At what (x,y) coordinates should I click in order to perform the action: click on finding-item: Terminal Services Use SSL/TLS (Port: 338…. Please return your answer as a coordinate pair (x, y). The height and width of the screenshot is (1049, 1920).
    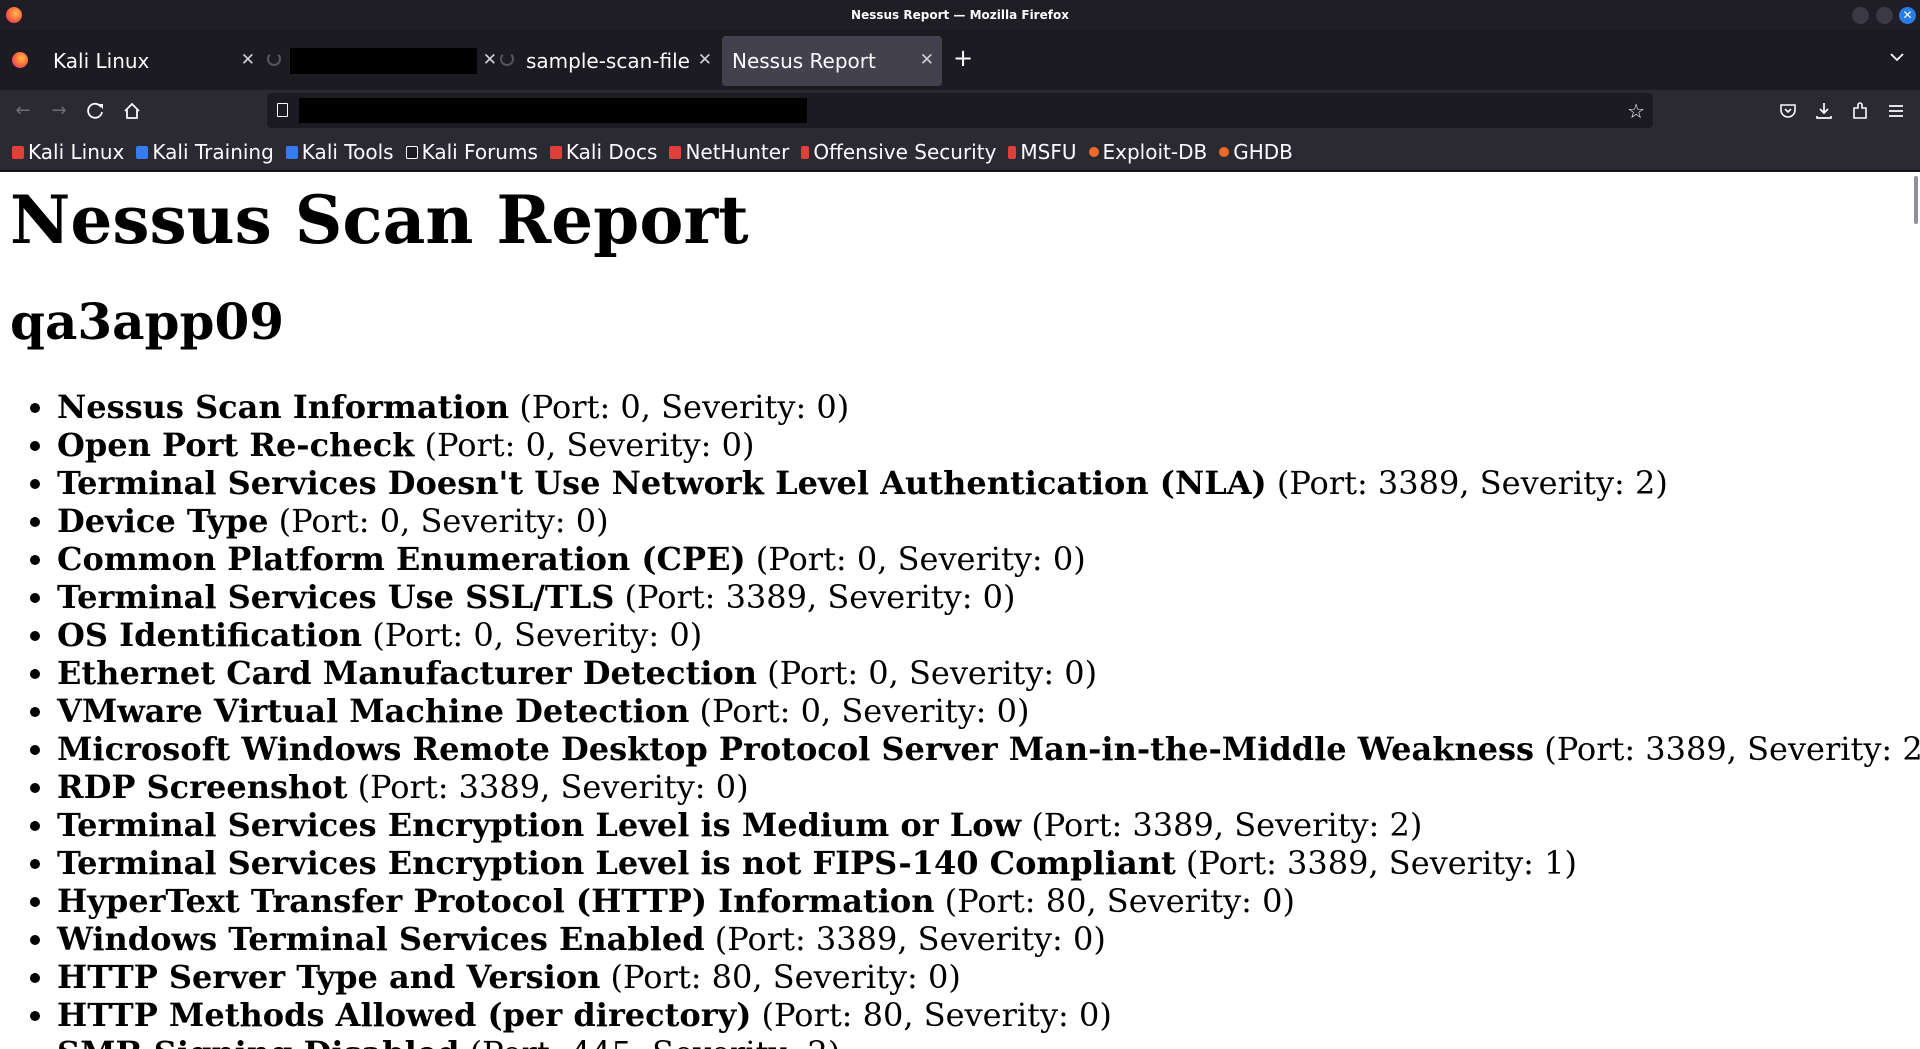
    Looking at the image, I should click on (988, 597).